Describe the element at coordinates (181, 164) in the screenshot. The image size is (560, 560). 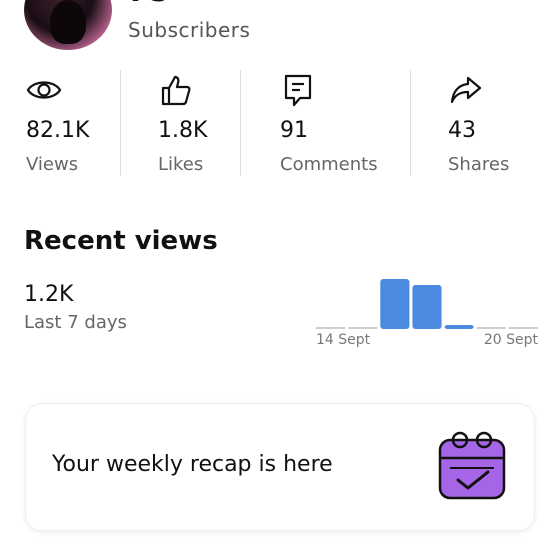
I see `likes-label: Likes` at that location.